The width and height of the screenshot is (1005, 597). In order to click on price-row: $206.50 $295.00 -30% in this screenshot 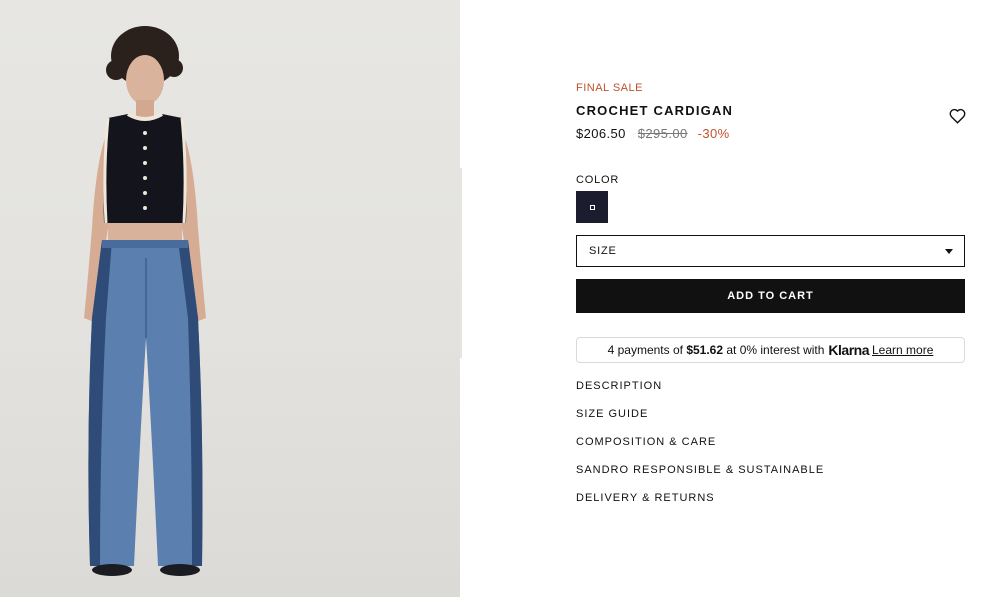, I will do `click(653, 133)`.